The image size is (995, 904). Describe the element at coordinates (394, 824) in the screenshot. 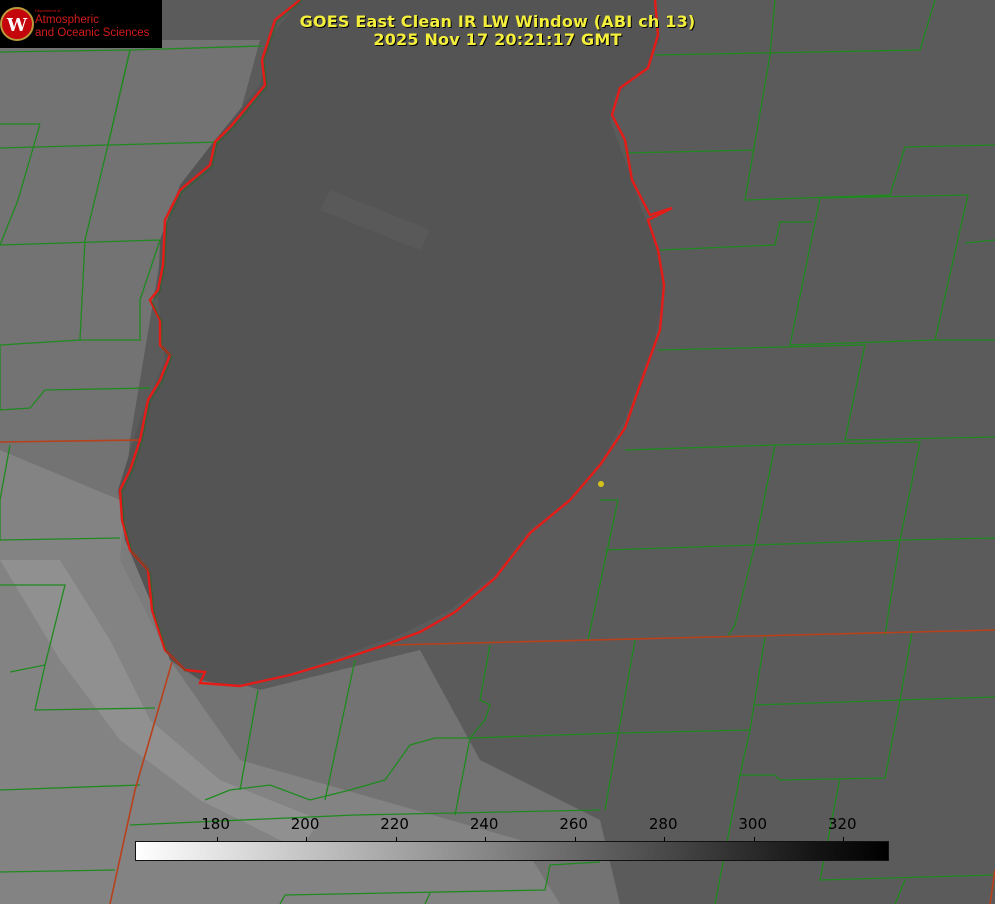

I see `colorbar-tick-label: 220` at that location.